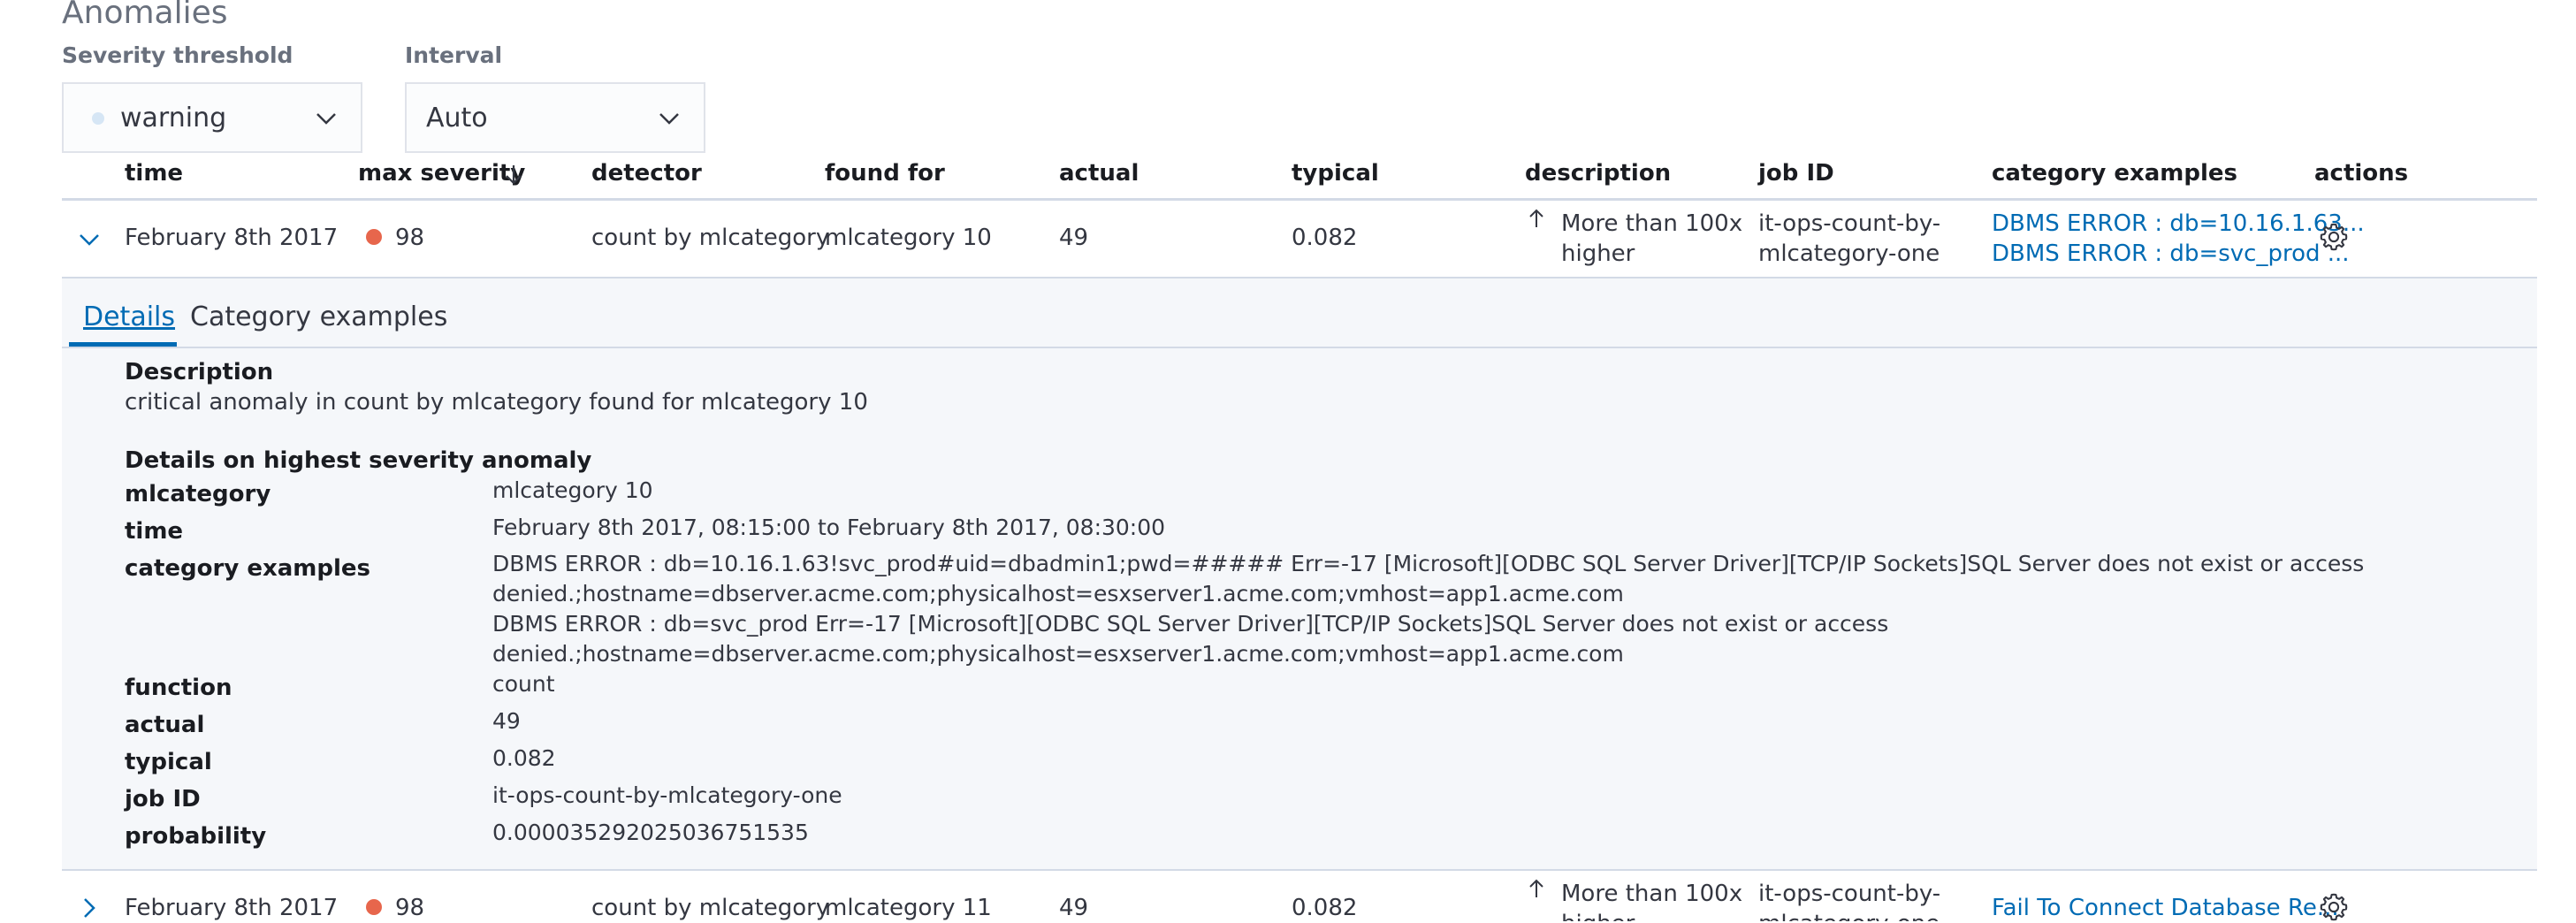 The height and width of the screenshot is (923, 2576). I want to click on row-found-for: mlcategory 11, so click(908, 908).